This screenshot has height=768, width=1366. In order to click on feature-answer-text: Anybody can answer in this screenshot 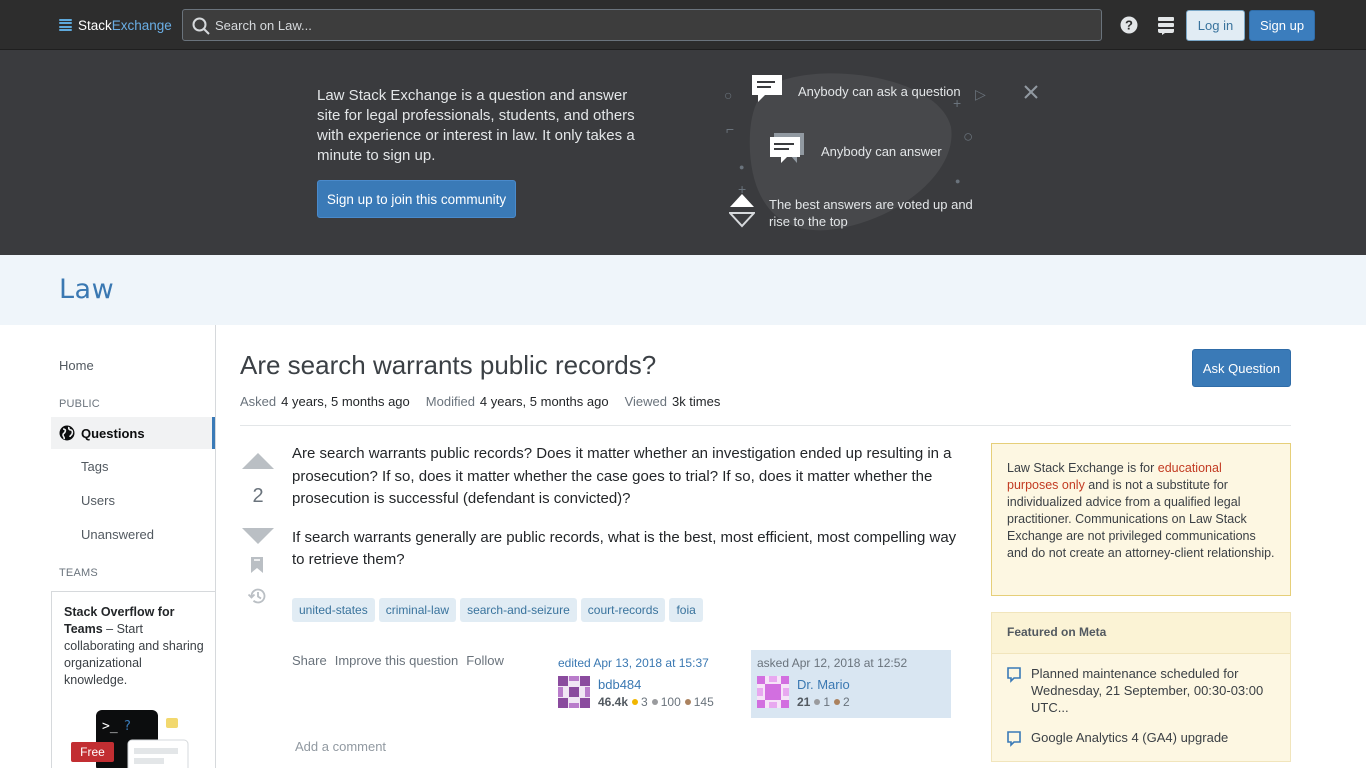, I will do `click(881, 151)`.